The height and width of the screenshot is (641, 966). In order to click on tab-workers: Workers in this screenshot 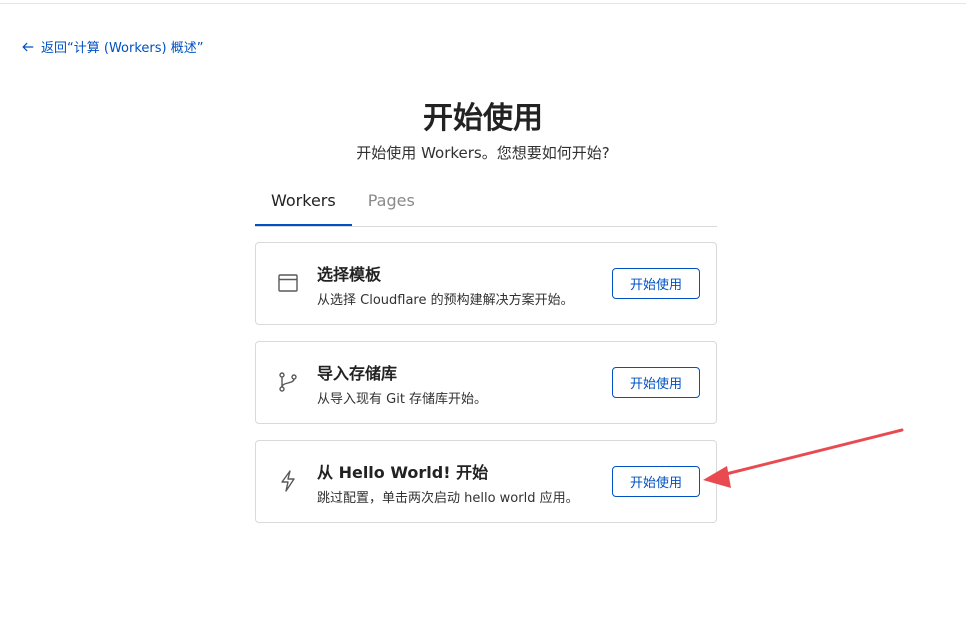, I will do `click(303, 205)`.